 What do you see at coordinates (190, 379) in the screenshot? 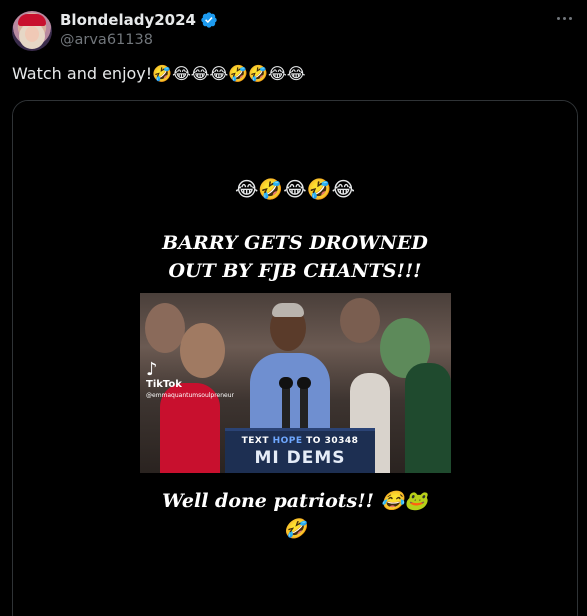
I see `tiktok-watermark: ♪ TikTok @emmaquantumsoulpreneur` at bounding box center [190, 379].